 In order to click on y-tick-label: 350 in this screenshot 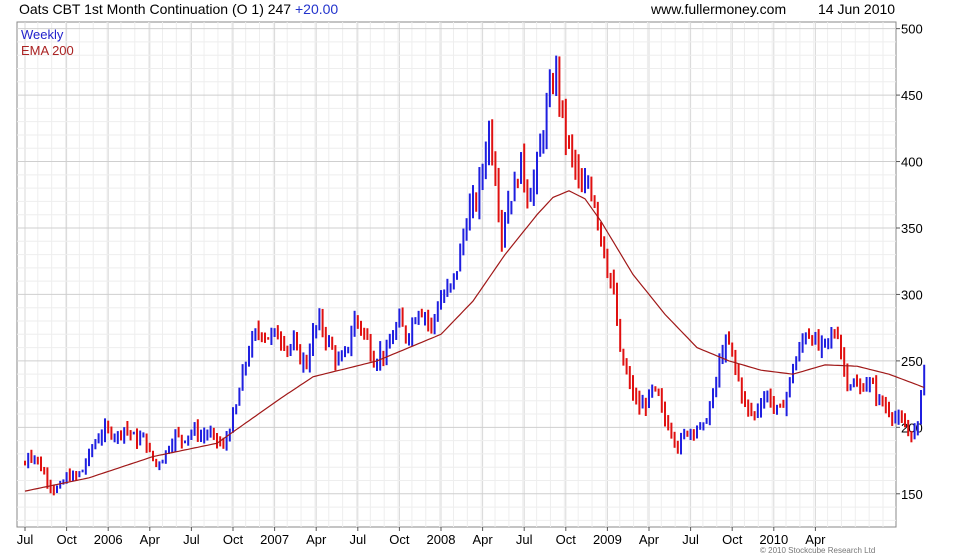, I will do `click(912, 228)`.